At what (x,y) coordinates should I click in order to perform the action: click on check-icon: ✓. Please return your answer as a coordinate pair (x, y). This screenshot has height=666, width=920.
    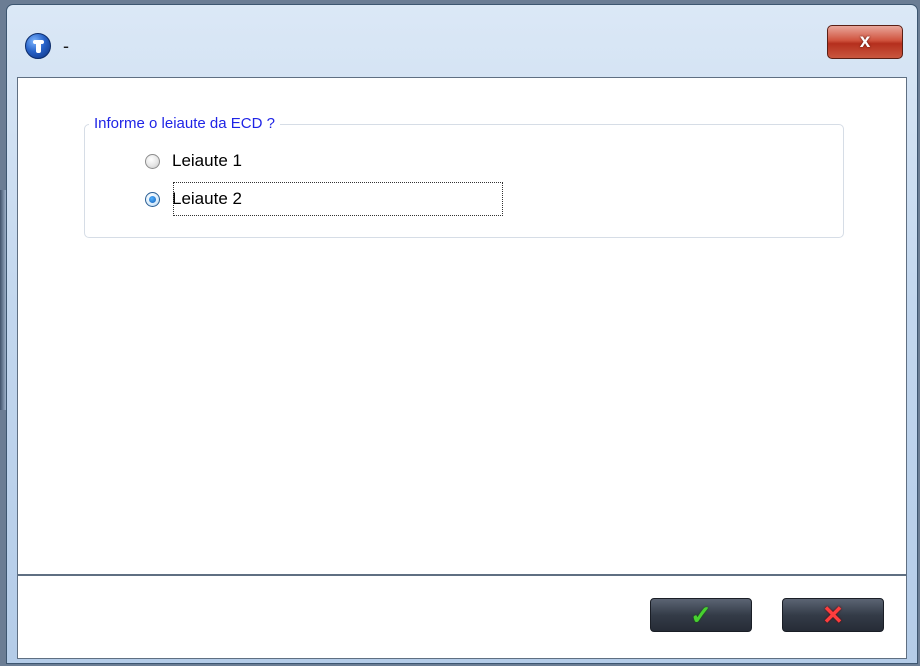
    Looking at the image, I should click on (701, 615).